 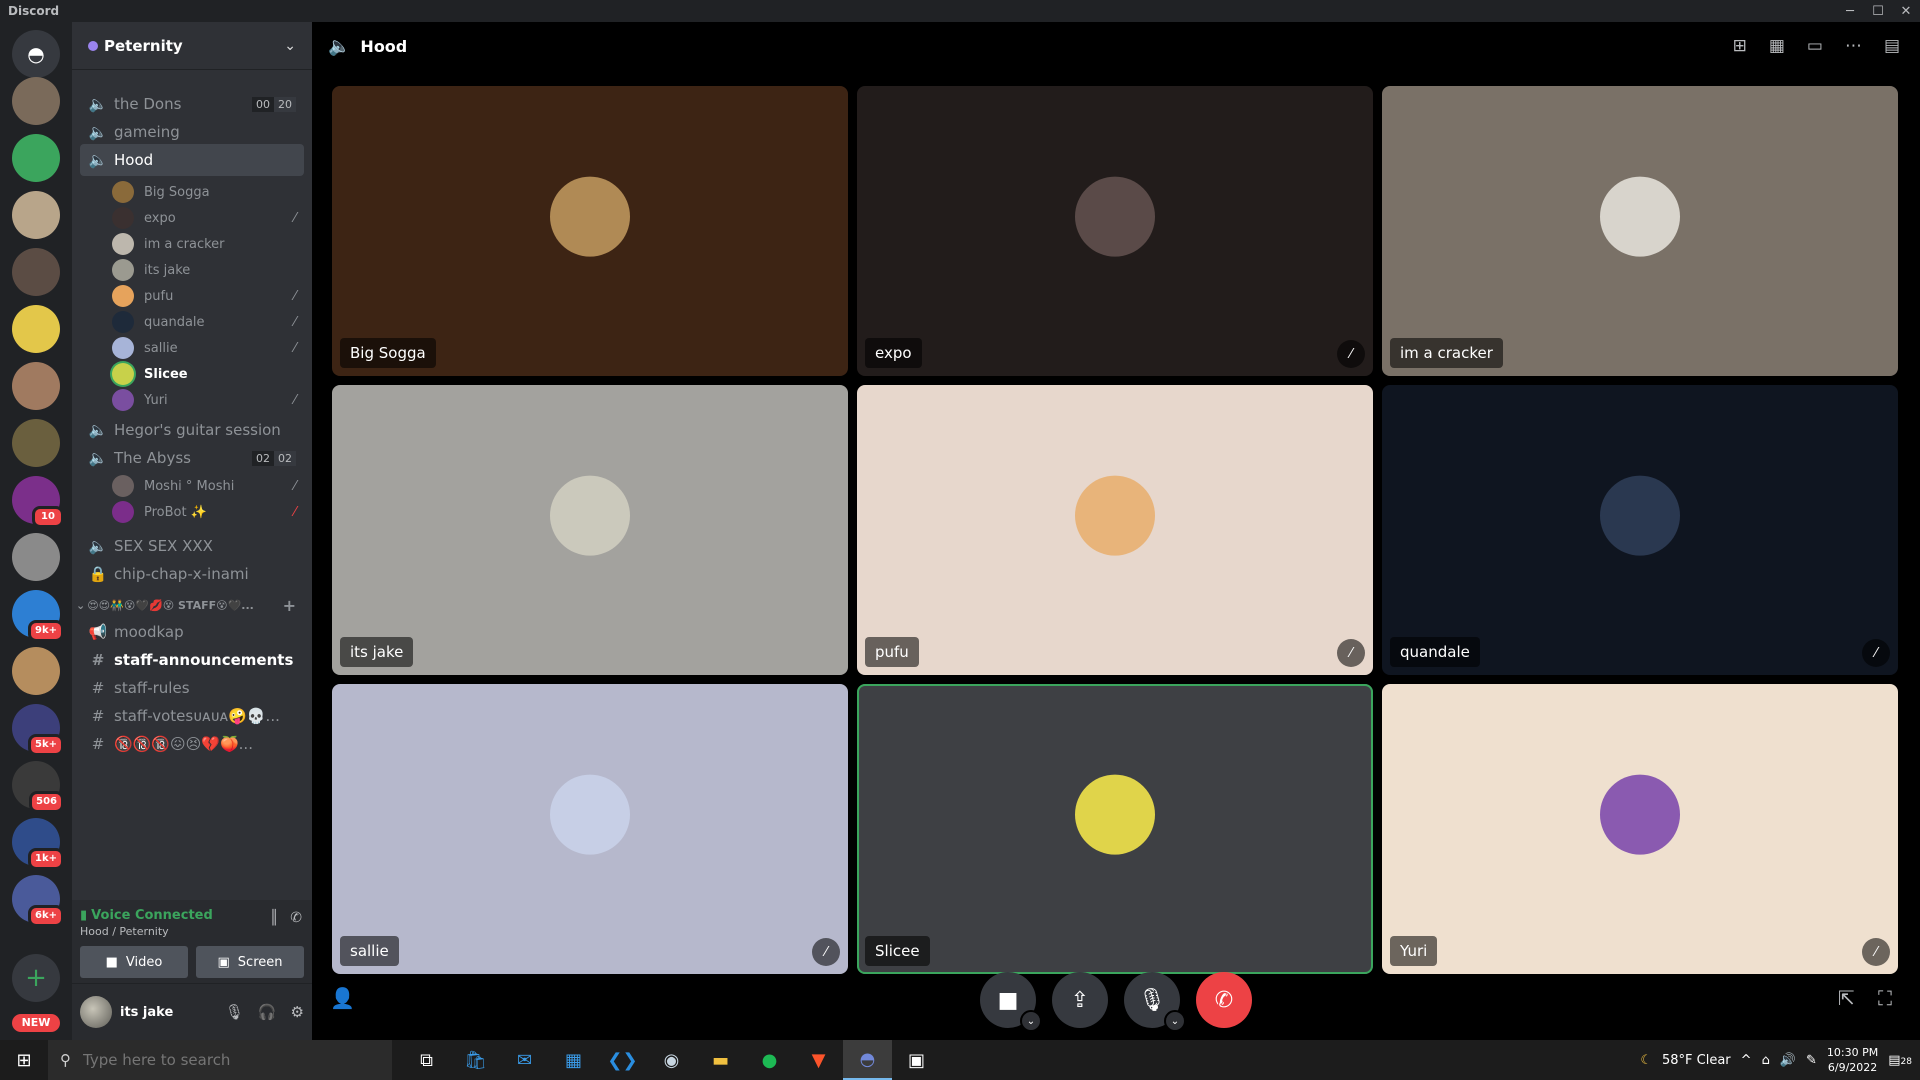 I want to click on calendar-icon: ▦, so click(x=573, y=1060).